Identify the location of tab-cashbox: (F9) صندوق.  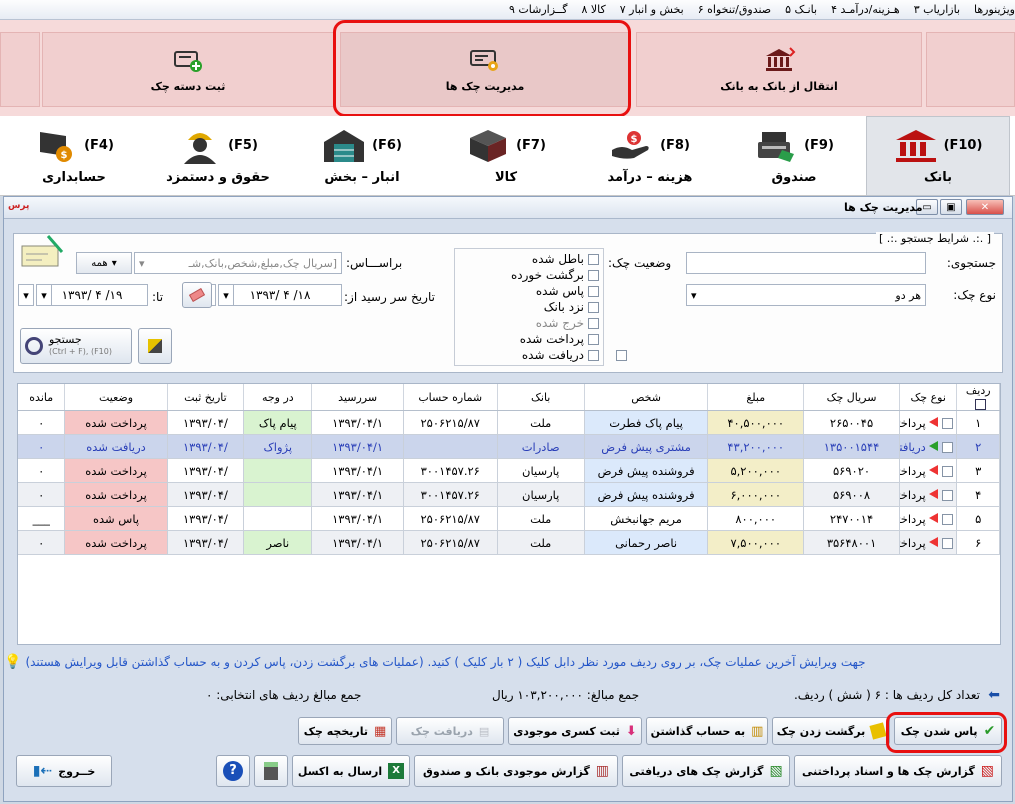
(794, 156).